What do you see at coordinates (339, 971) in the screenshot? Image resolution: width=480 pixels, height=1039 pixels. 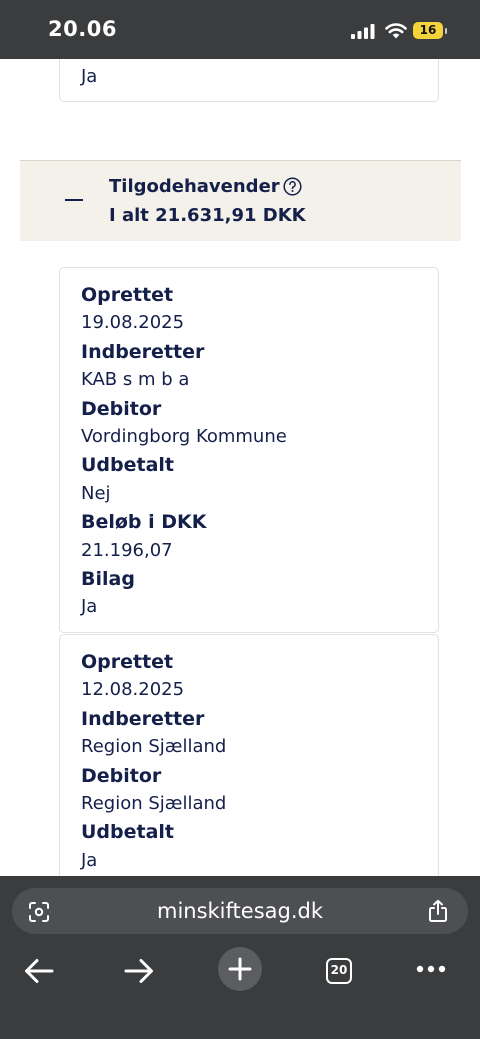 I see `tabs-icon: 20` at bounding box center [339, 971].